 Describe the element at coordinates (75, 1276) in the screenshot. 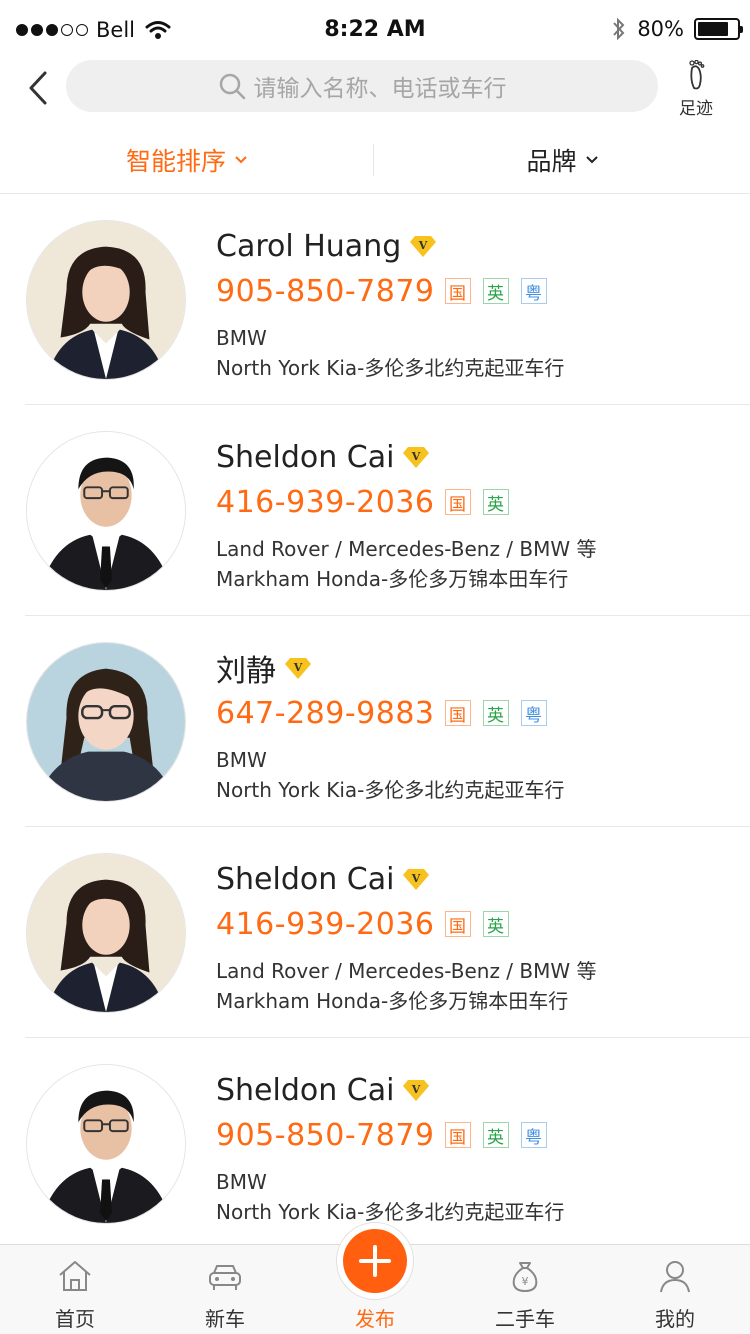

I see `home-icon` at that location.